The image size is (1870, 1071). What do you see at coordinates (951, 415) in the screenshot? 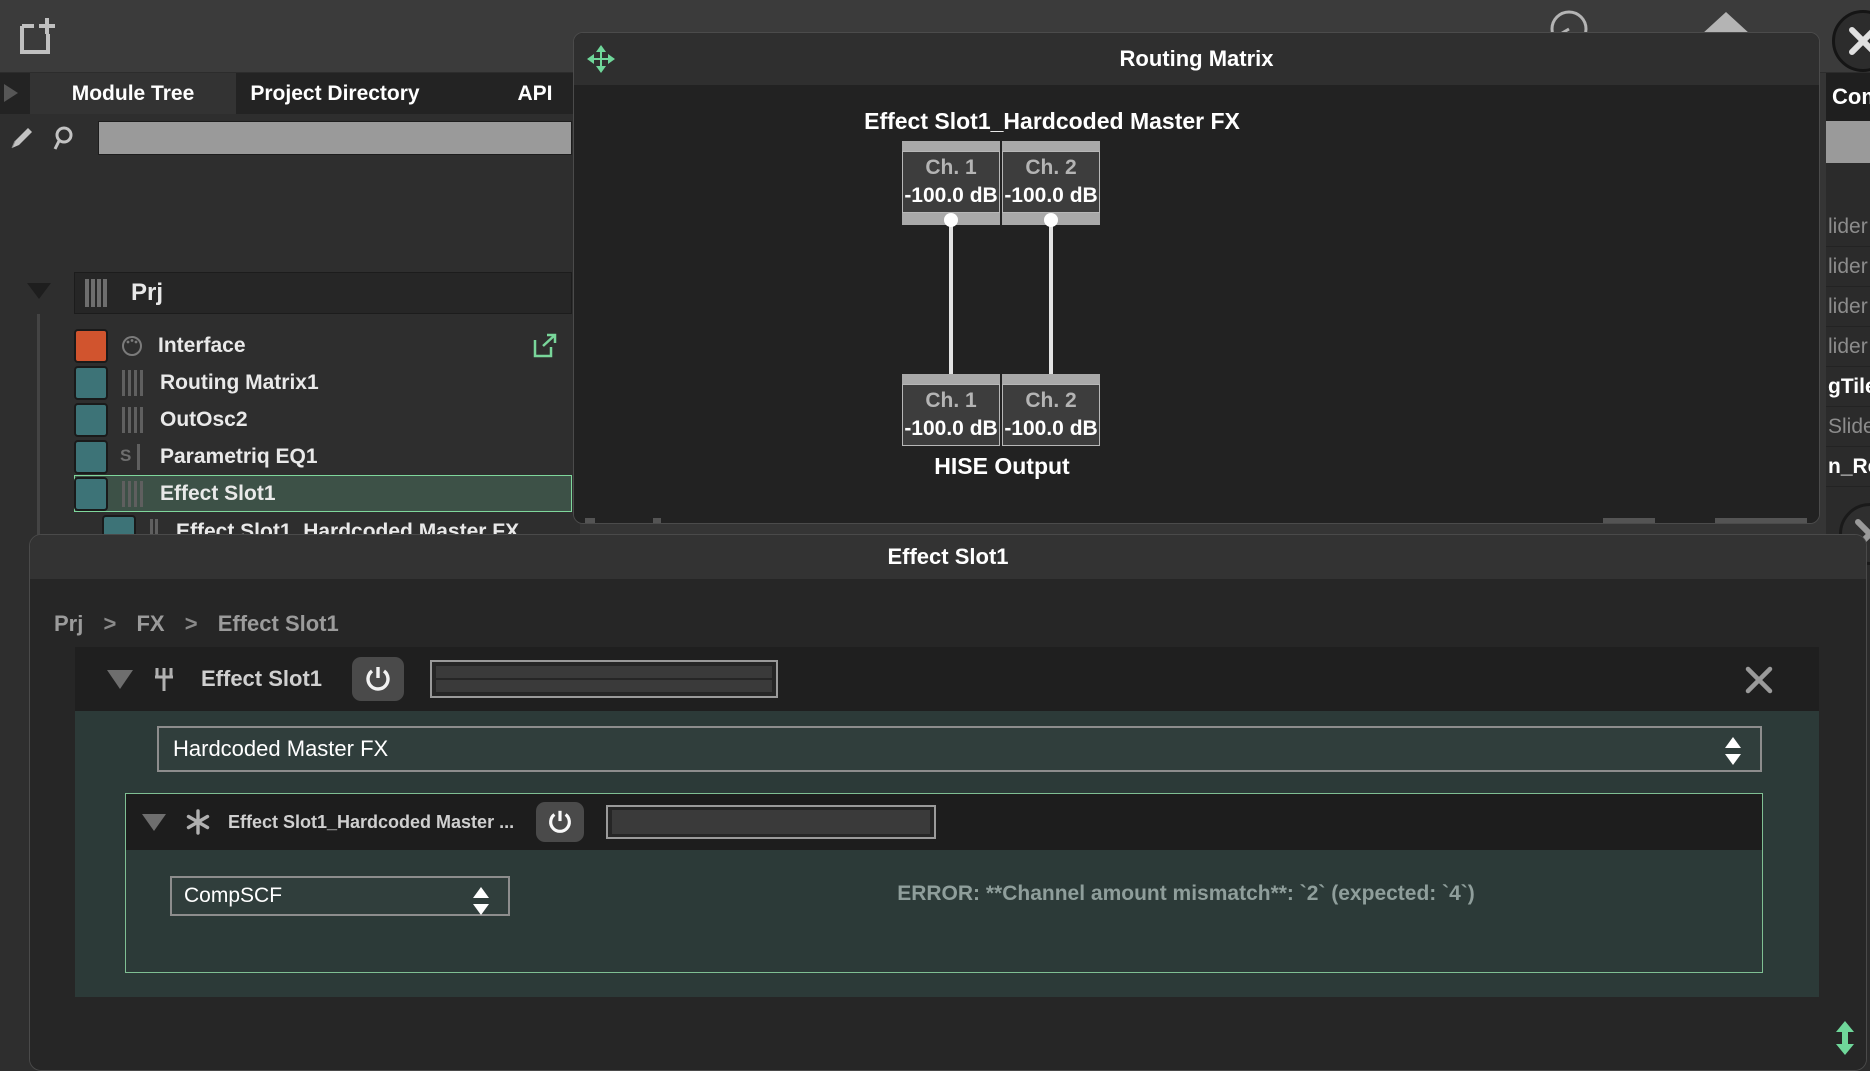
I see `target-channel-1: Ch. 1 -100.0 dB` at bounding box center [951, 415].